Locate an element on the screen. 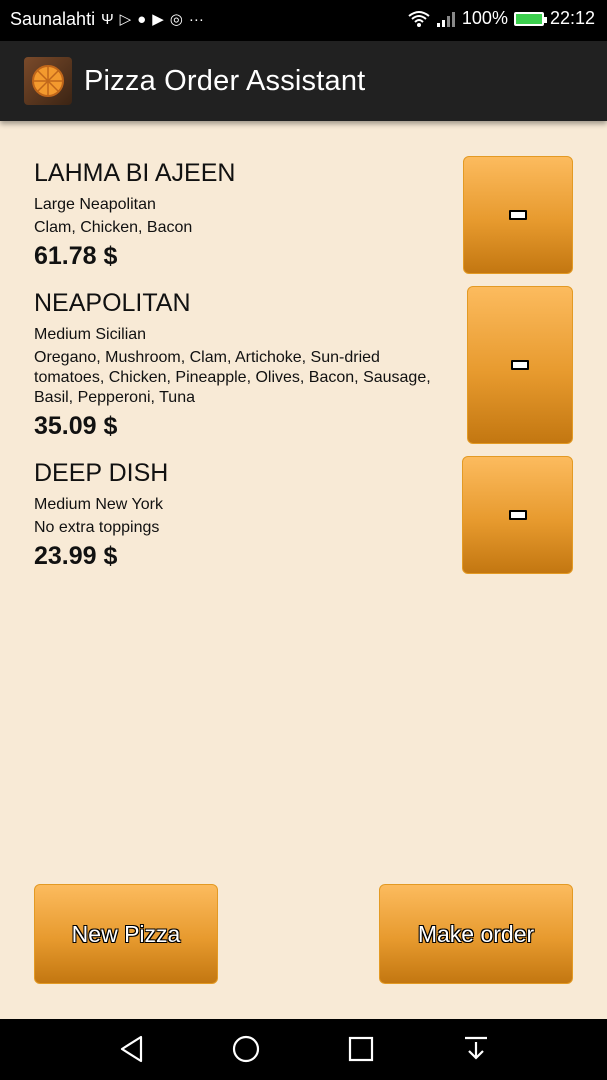 This screenshot has width=607, height=1080. status-bar: Saunalahti Ψ ▷ ● ▶ ◎ ··· 100% 22:12 is located at coordinates (303, 20).